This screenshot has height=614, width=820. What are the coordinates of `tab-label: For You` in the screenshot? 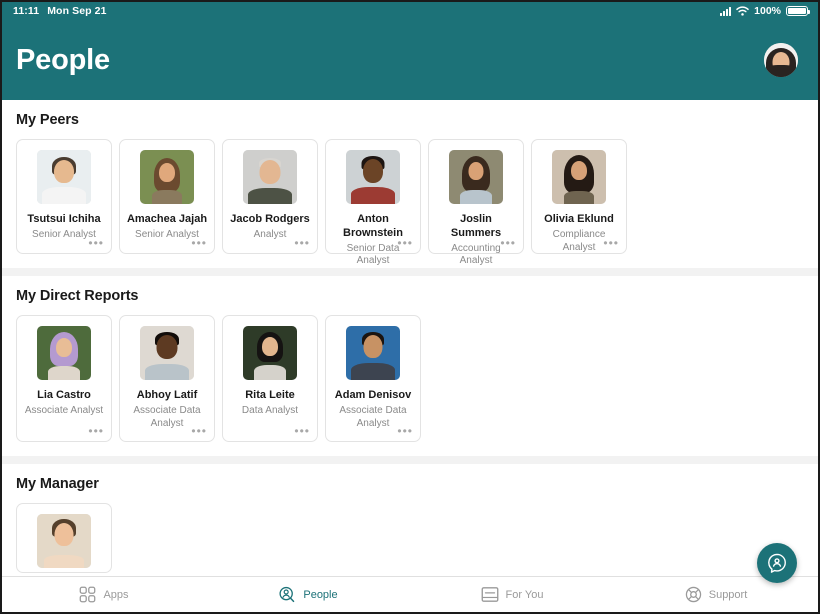 It's located at (524, 594).